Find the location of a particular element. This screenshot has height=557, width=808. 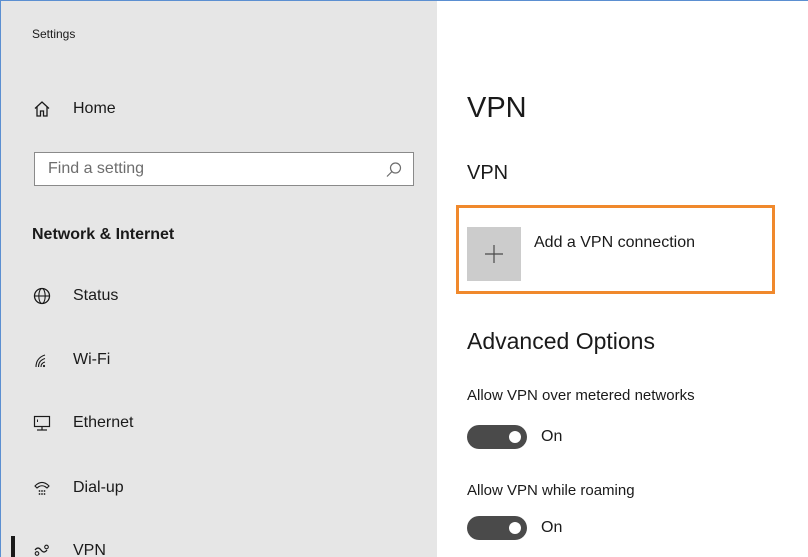

add-vpn-connection-button: Add a VPN connection is located at coordinates (612, 254).